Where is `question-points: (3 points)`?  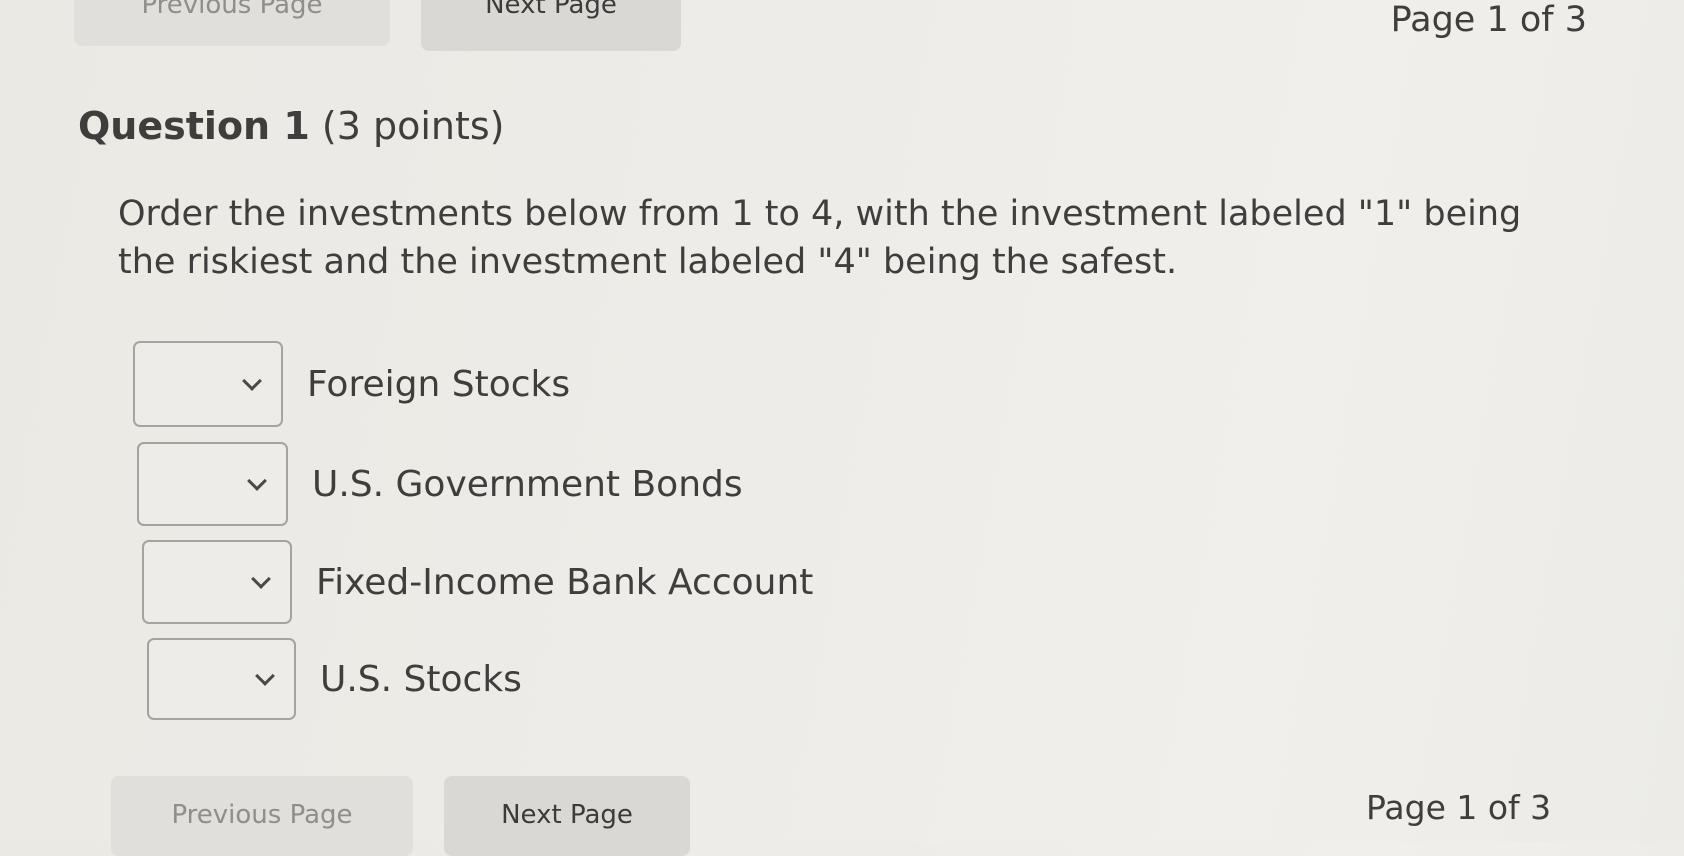
question-points: (3 points) is located at coordinates (413, 126).